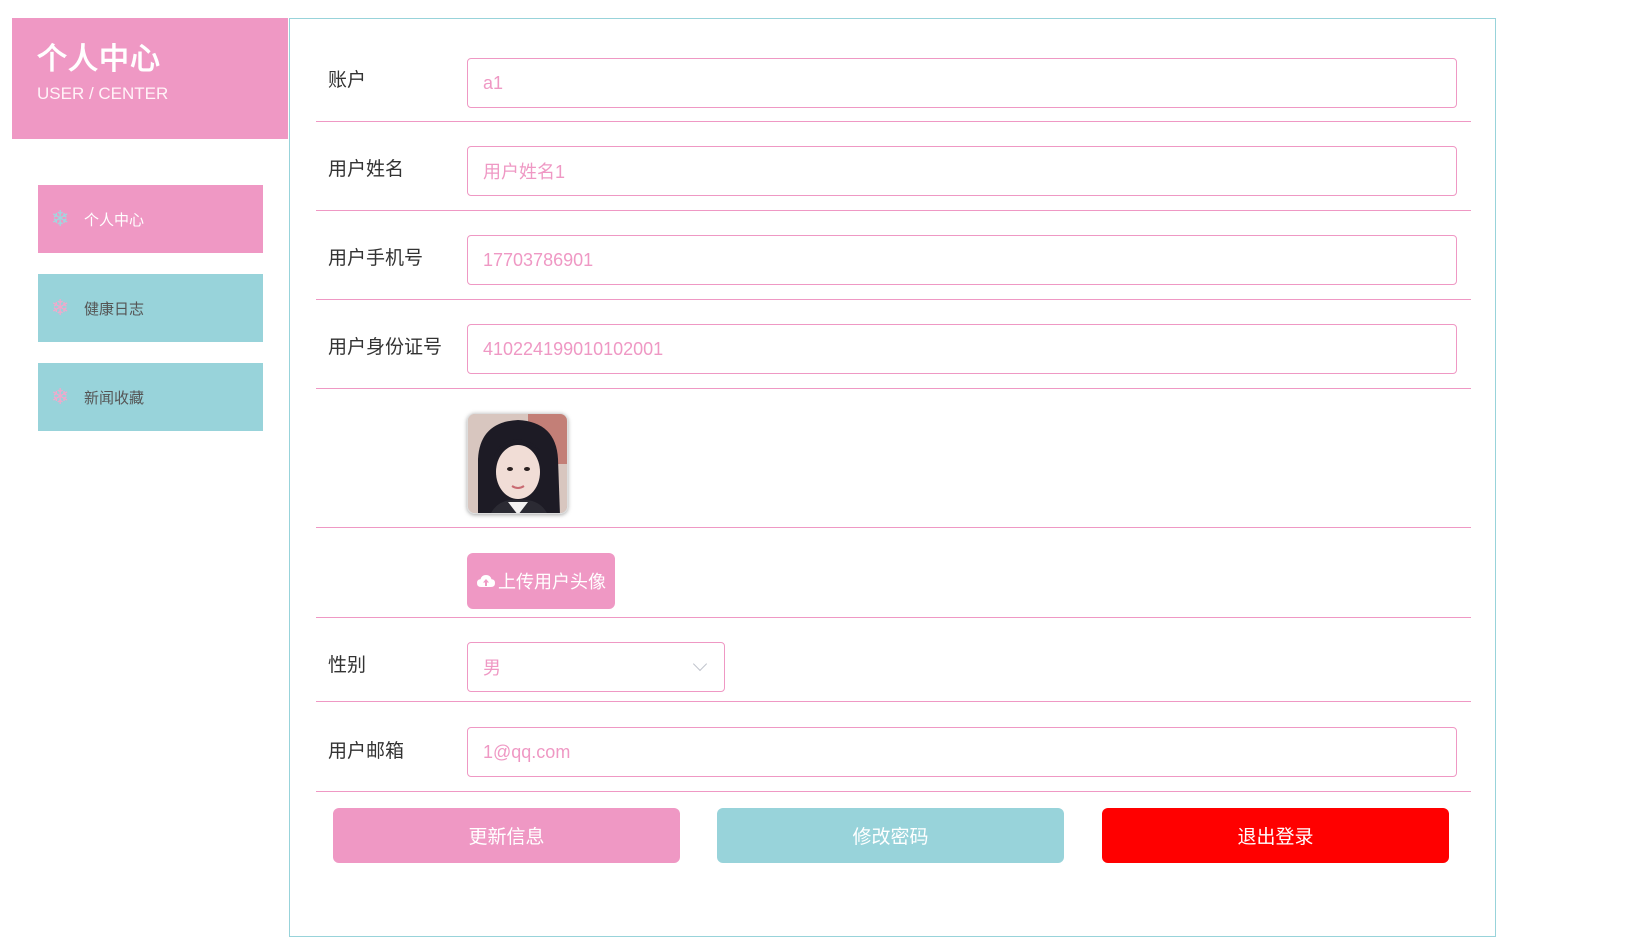  Describe the element at coordinates (962, 349) in the screenshot. I see `idcard-field: 410224199010102001` at that location.